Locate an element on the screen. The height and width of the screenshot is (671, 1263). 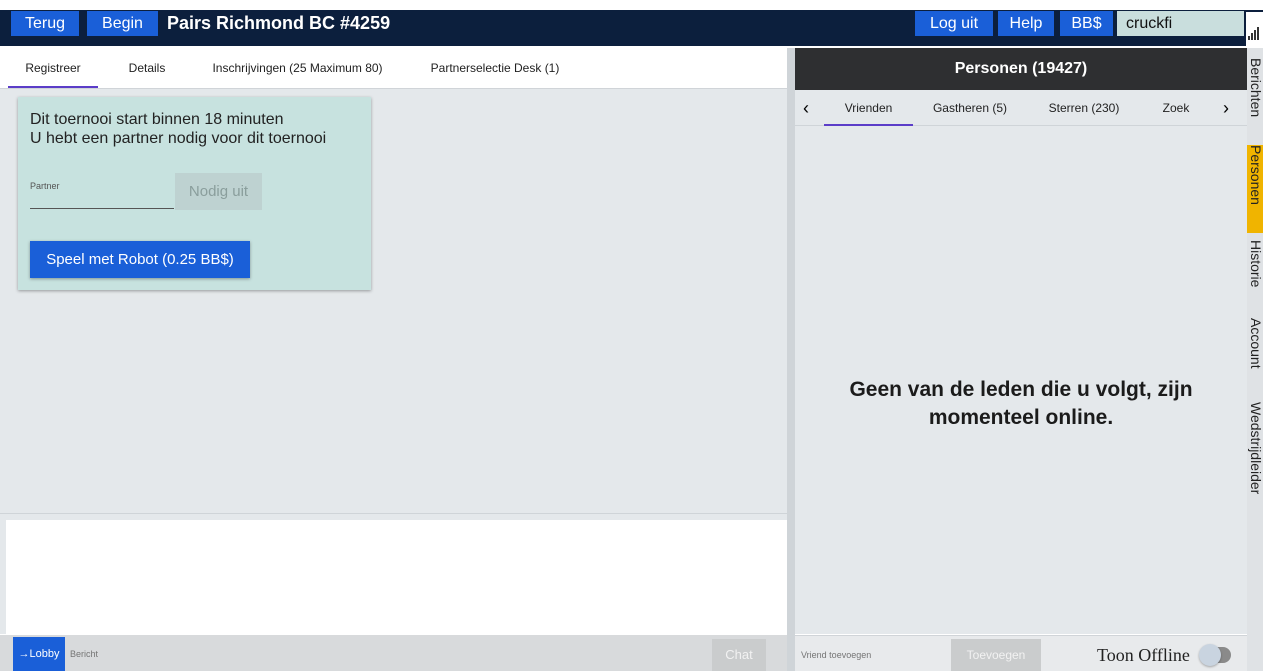
add-friend-input is located at coordinates (875, 655).